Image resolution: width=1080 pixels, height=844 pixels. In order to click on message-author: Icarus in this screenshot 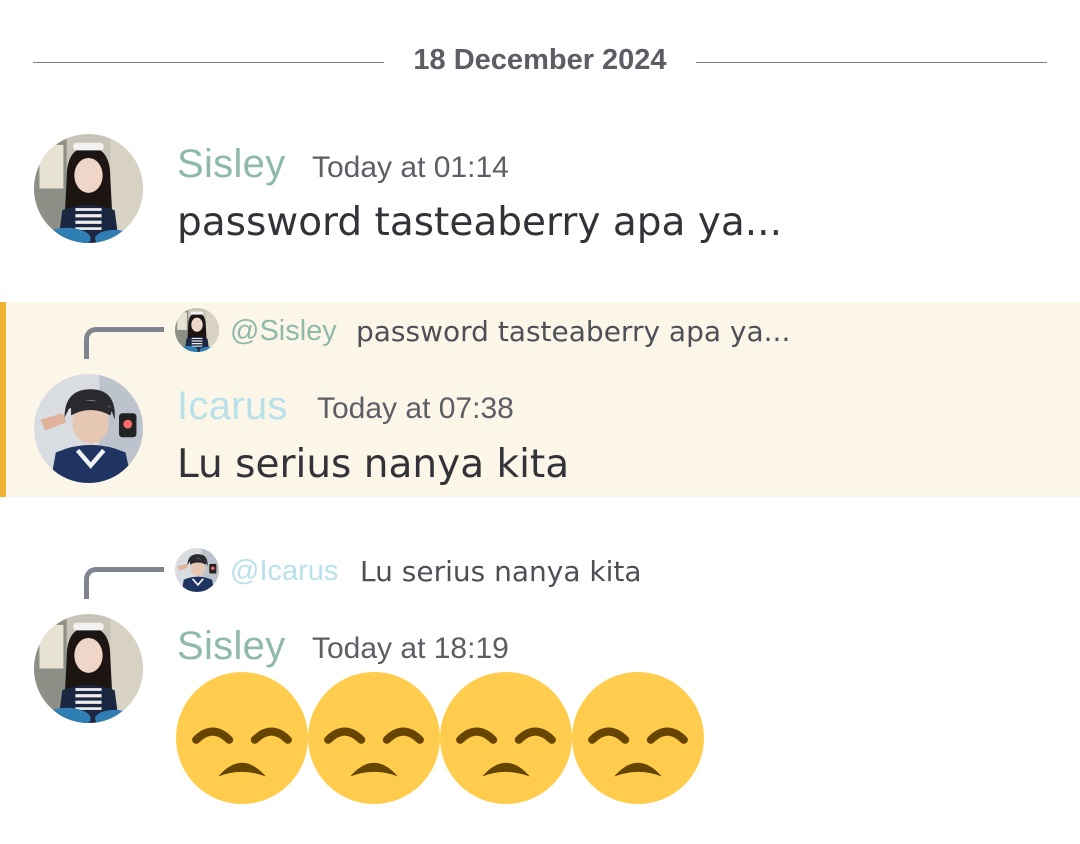, I will do `click(232, 406)`.